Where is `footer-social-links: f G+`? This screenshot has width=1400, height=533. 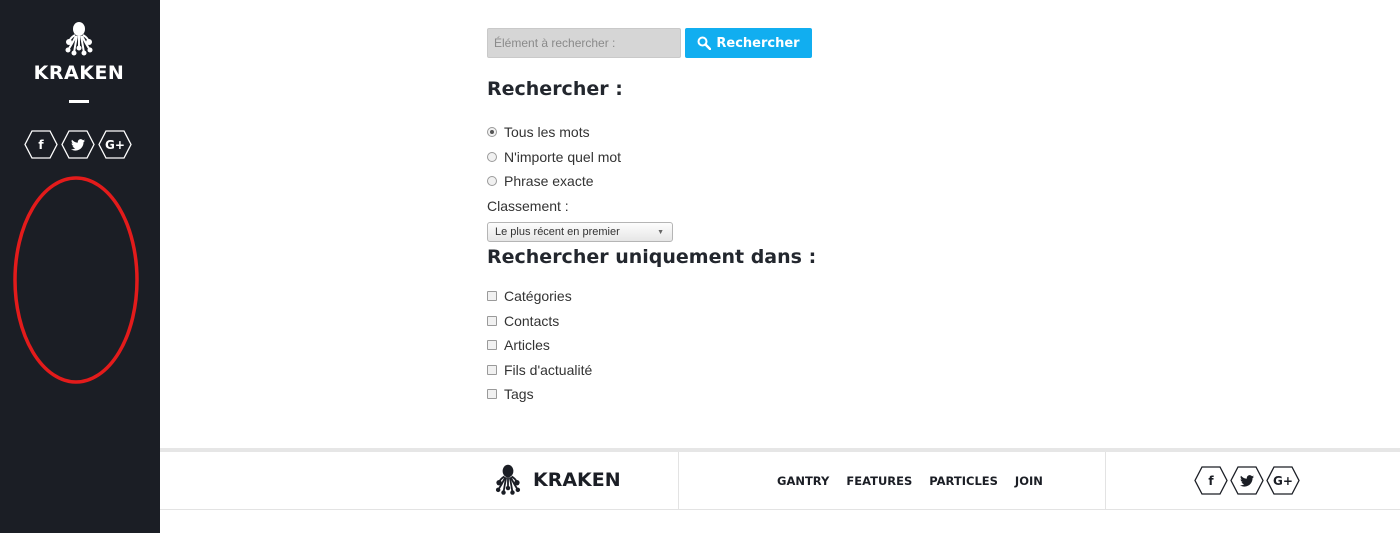 footer-social-links: f G+ is located at coordinates (1247, 480).